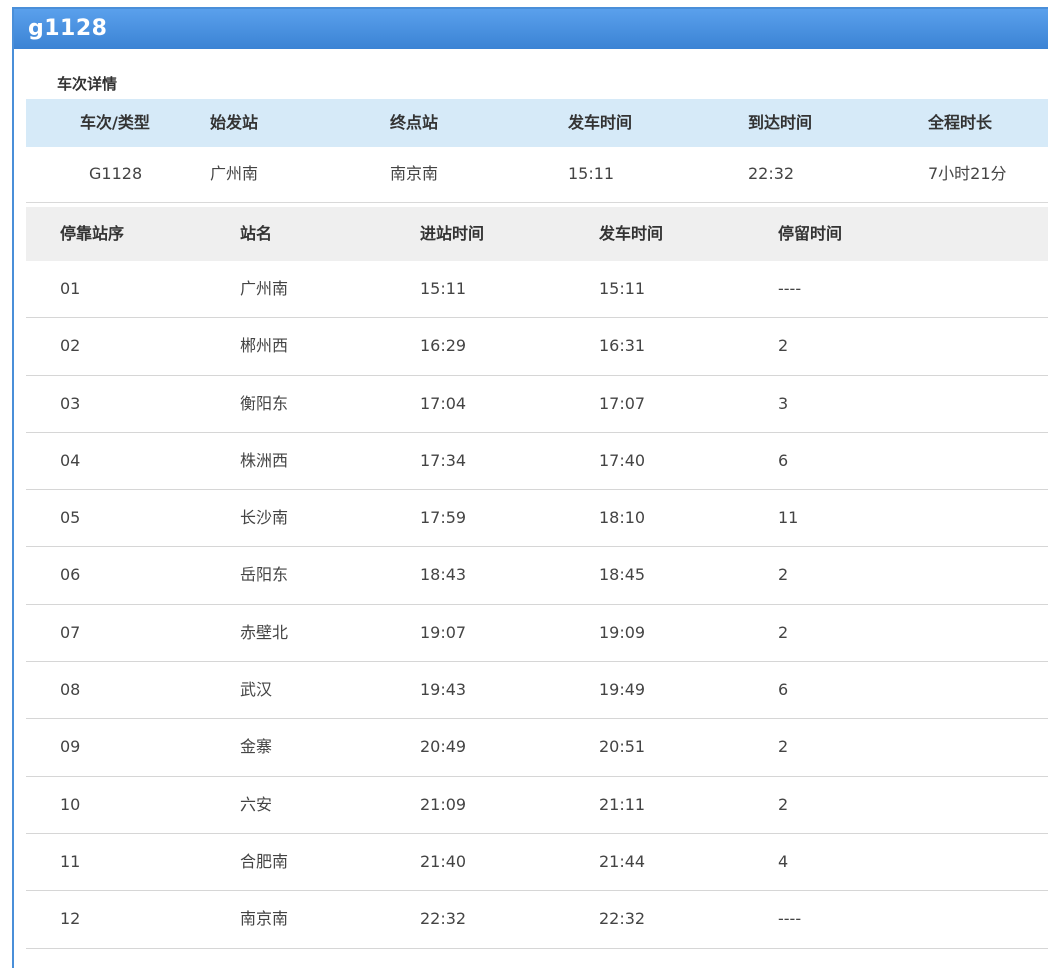 This screenshot has width=1048, height=968. Describe the element at coordinates (70, 747) in the screenshot. I see `stop-seq: 09` at that location.